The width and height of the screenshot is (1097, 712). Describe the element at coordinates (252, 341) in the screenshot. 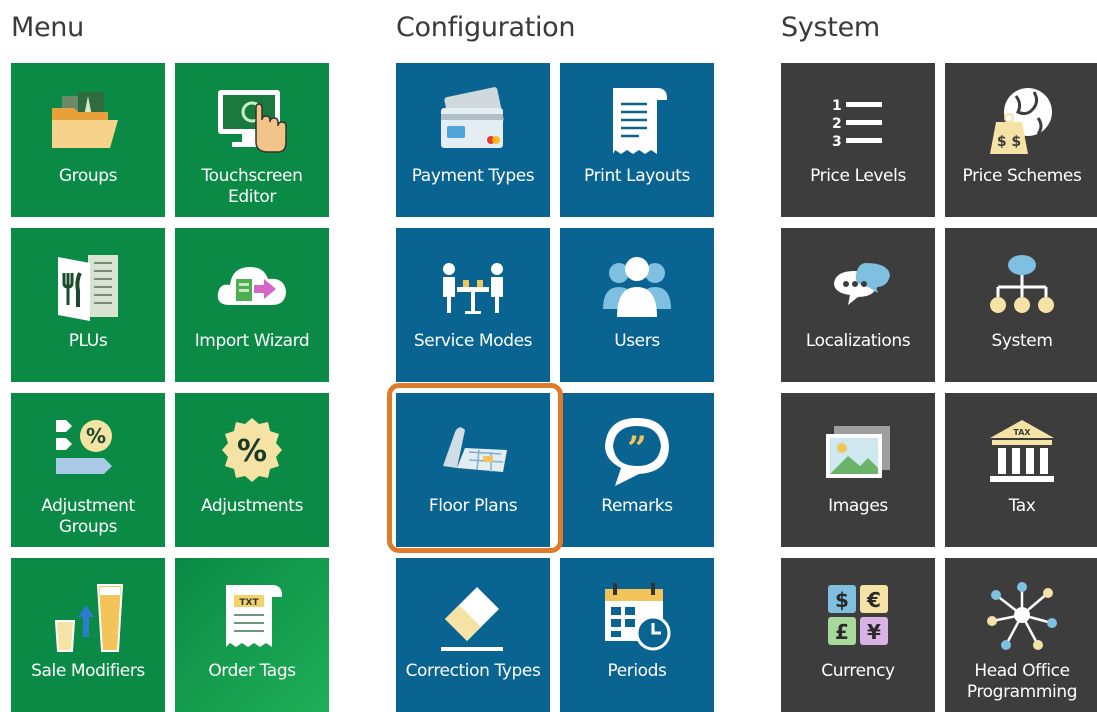

I see `tile-label: Import Wizard` at that location.